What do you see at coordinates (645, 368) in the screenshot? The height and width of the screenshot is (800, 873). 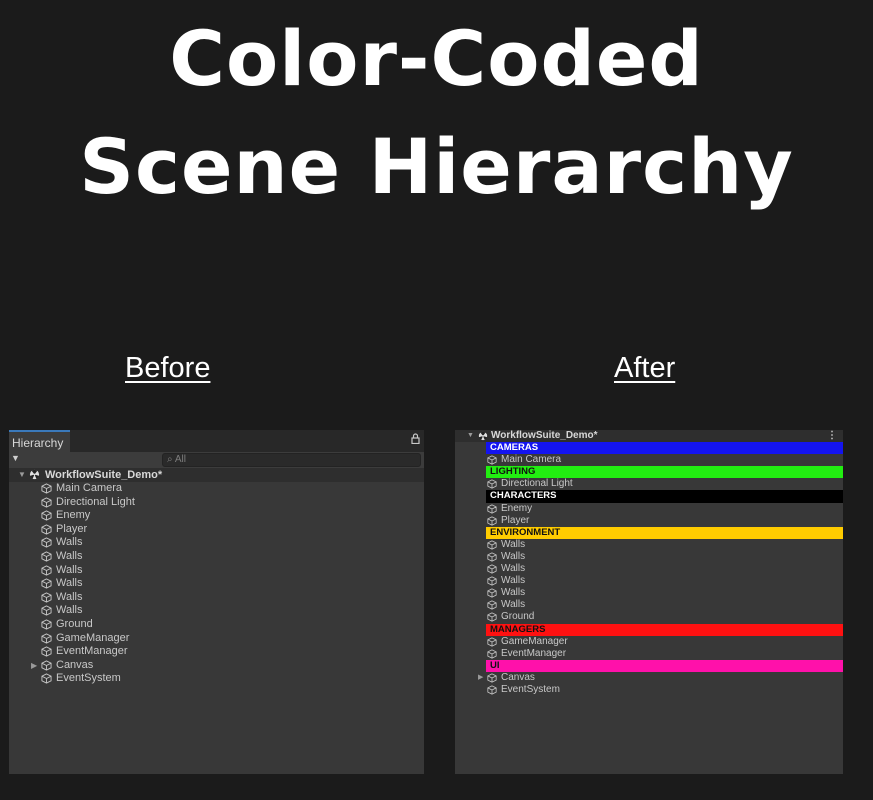 I see `caption-after: After` at bounding box center [645, 368].